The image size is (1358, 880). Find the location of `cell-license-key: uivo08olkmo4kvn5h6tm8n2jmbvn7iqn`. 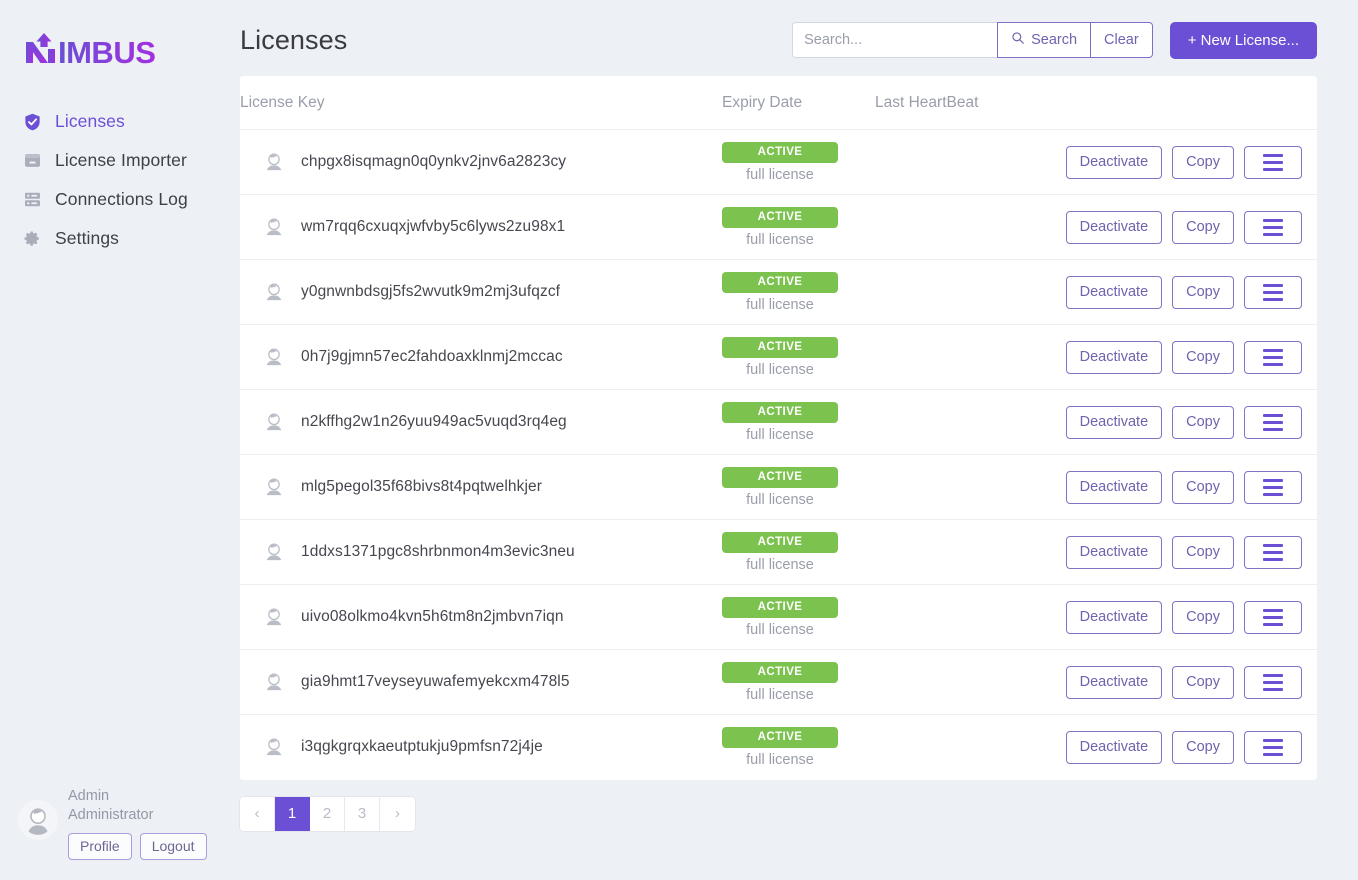

cell-license-key: uivo08olkmo4kvn5h6tm8n2jmbvn7iqn is located at coordinates (481, 617).